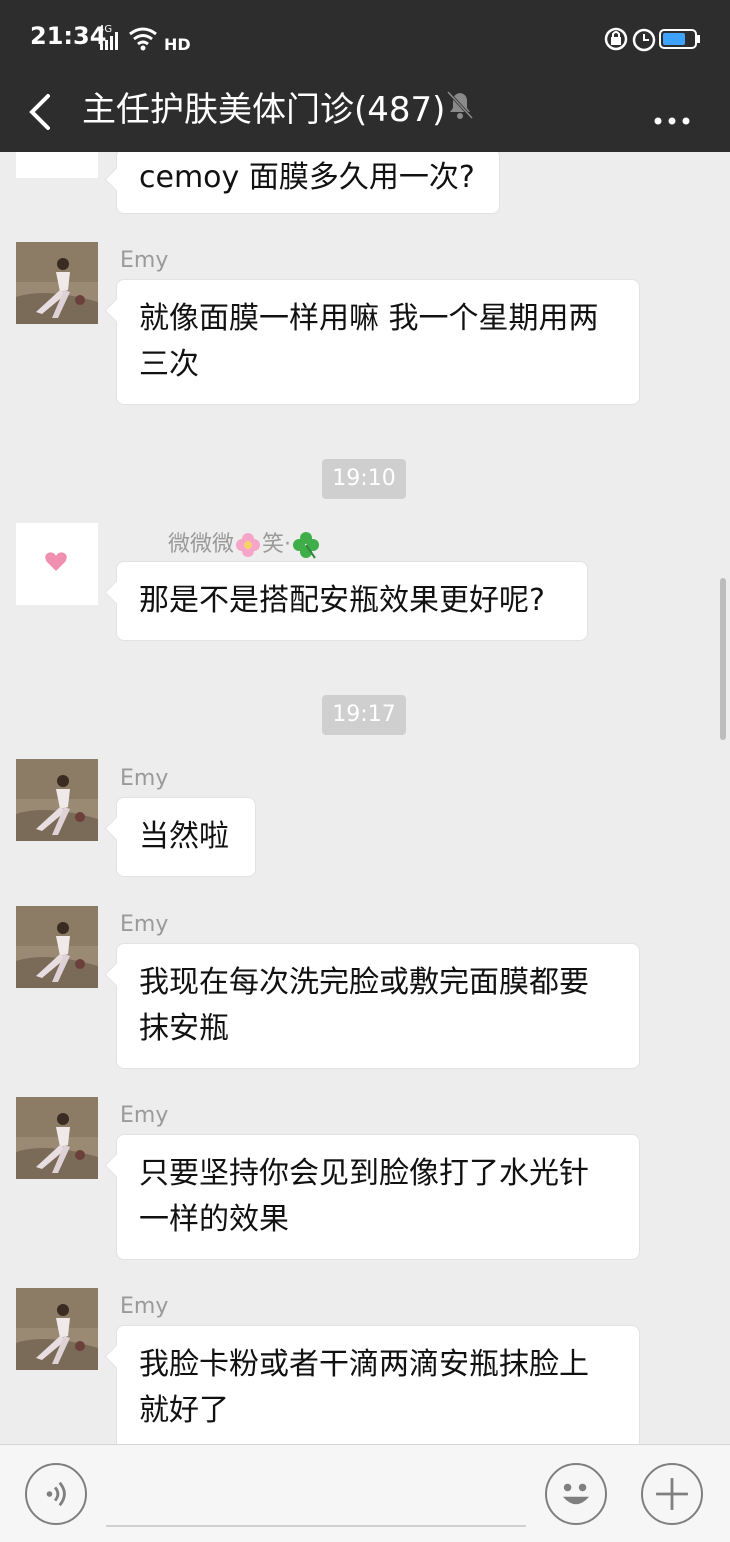  What do you see at coordinates (316, 1494) in the screenshot?
I see `message-input` at bounding box center [316, 1494].